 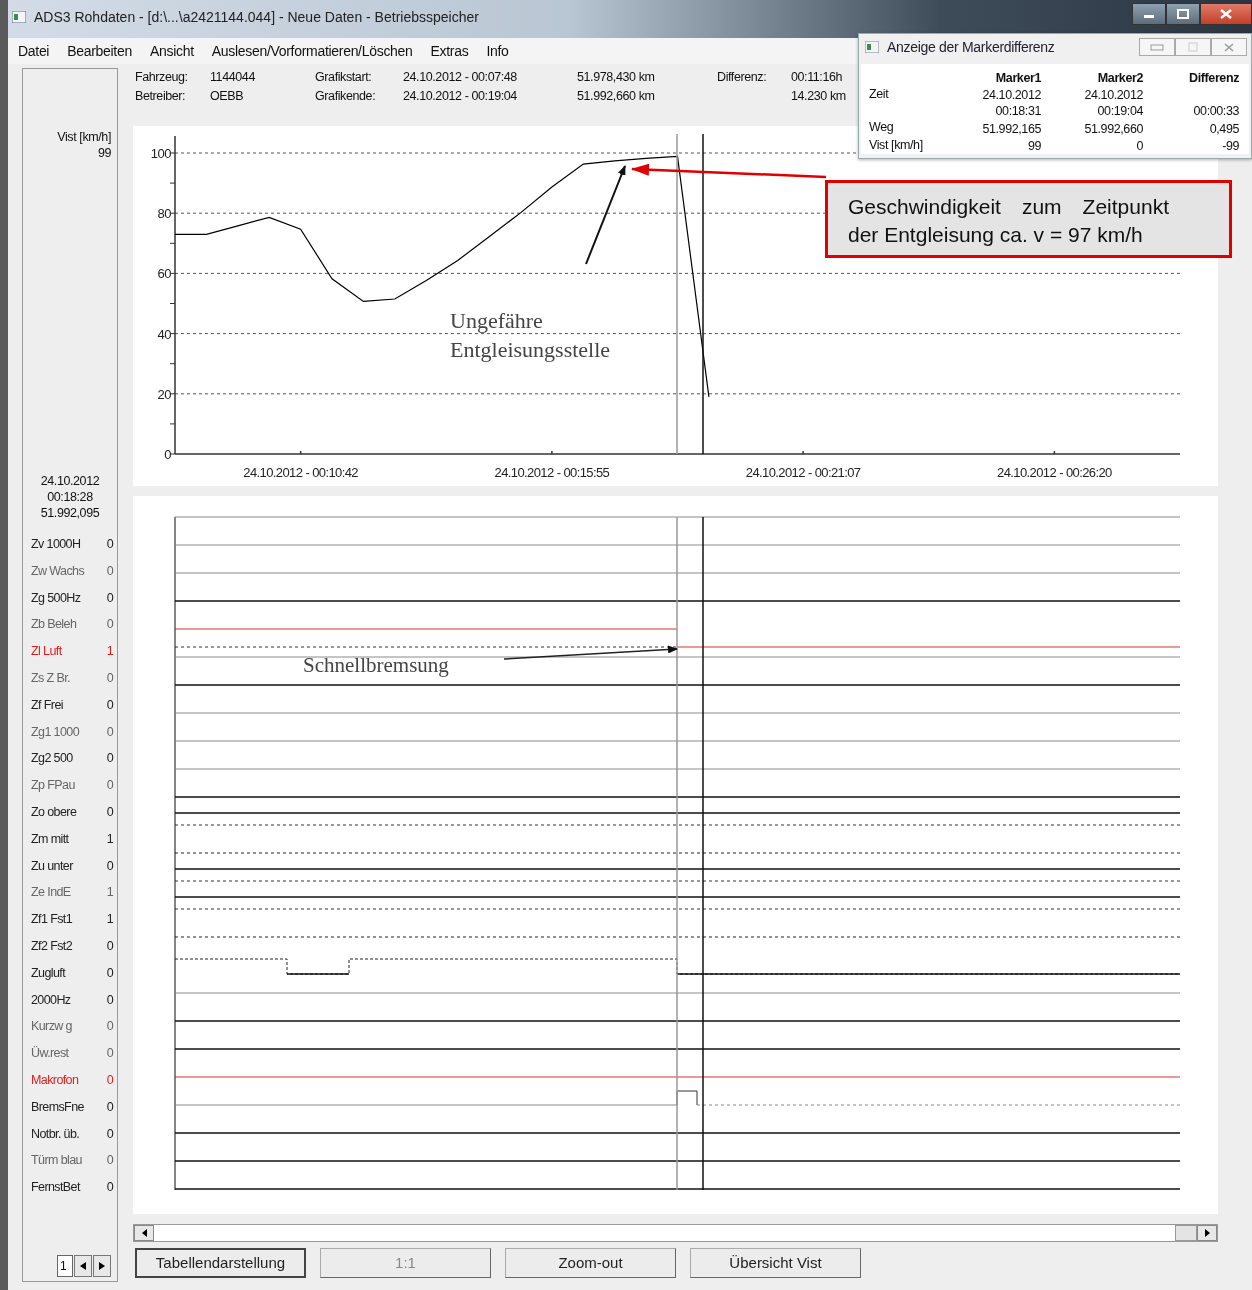 What do you see at coordinates (48, 973) in the screenshot?
I see `signal-name: Zugluft` at bounding box center [48, 973].